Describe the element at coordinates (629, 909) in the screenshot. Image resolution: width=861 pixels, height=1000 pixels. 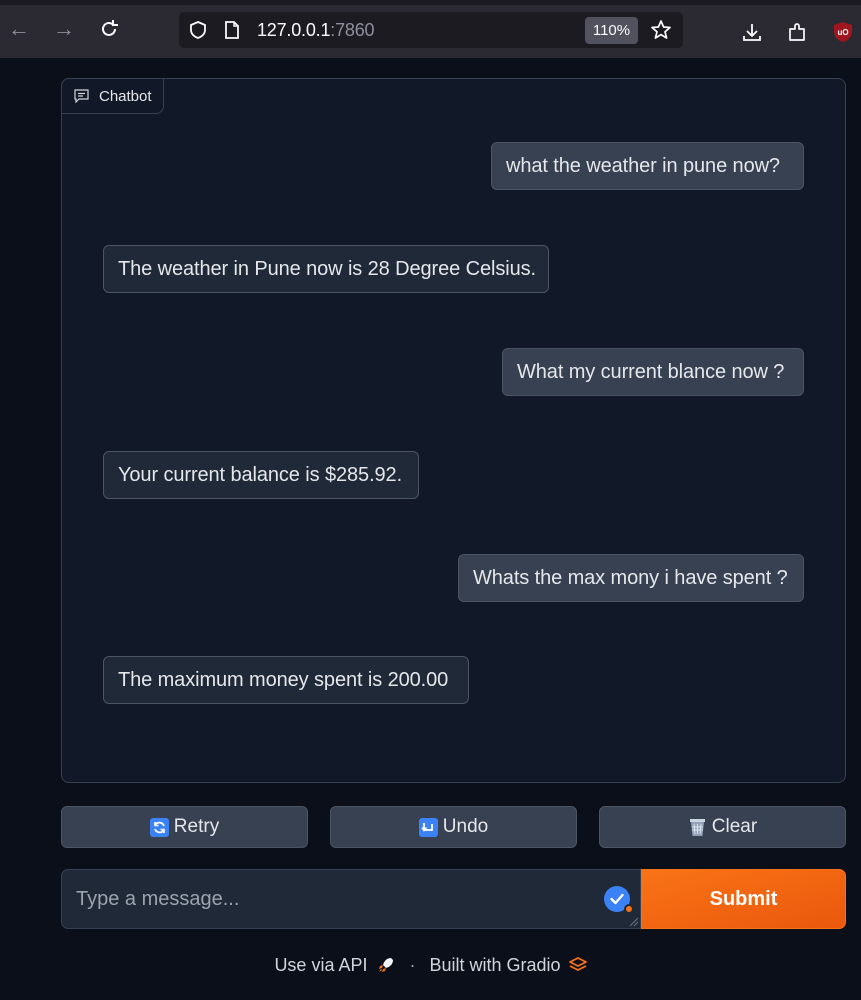
I see `grammar-status-dot` at that location.